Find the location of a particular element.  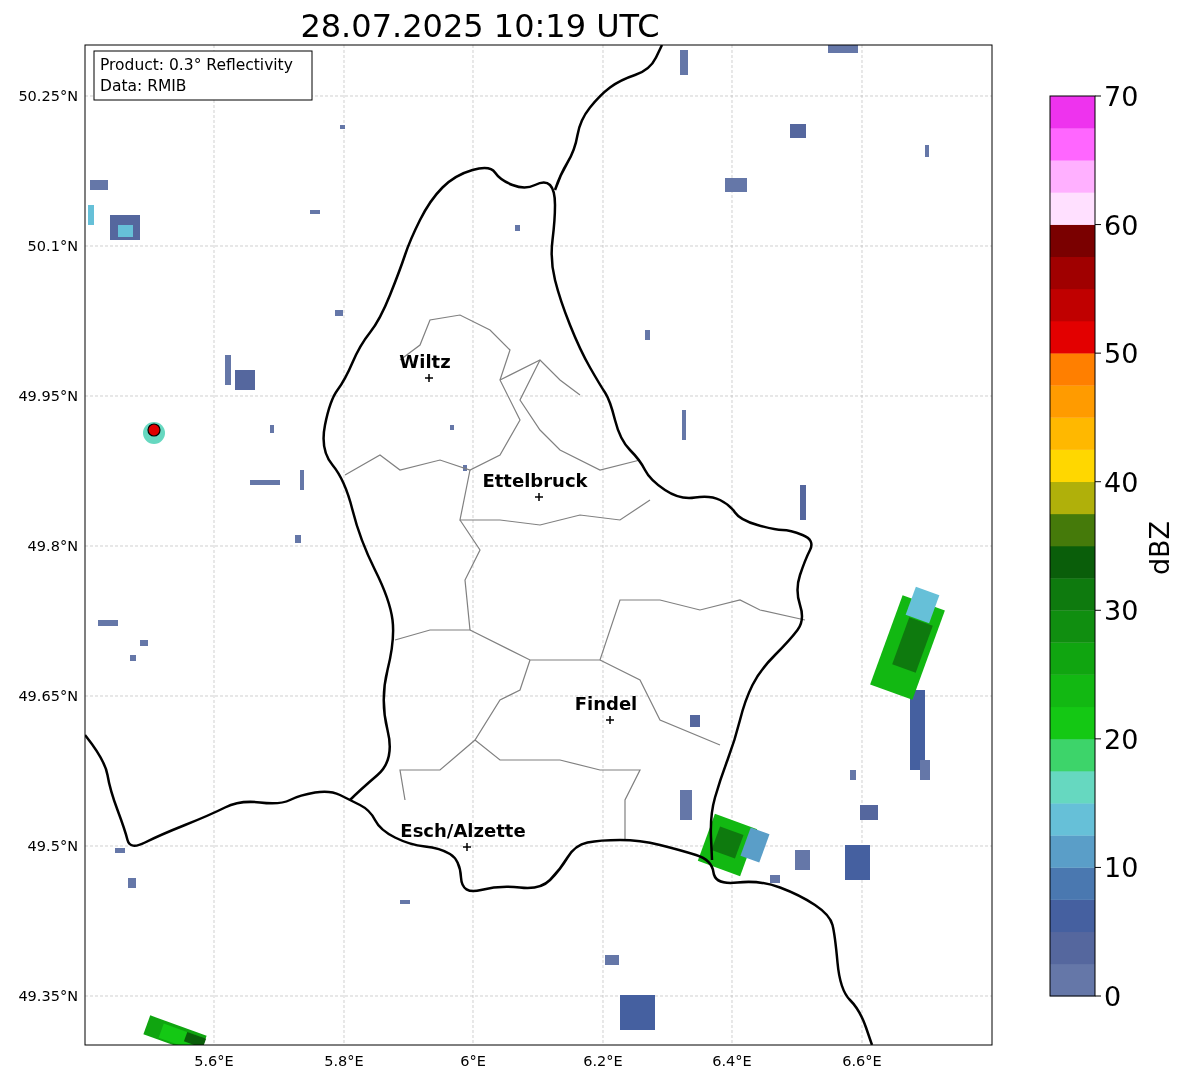

colorbar-tick-label: 30 is located at coordinates (1121, 611).